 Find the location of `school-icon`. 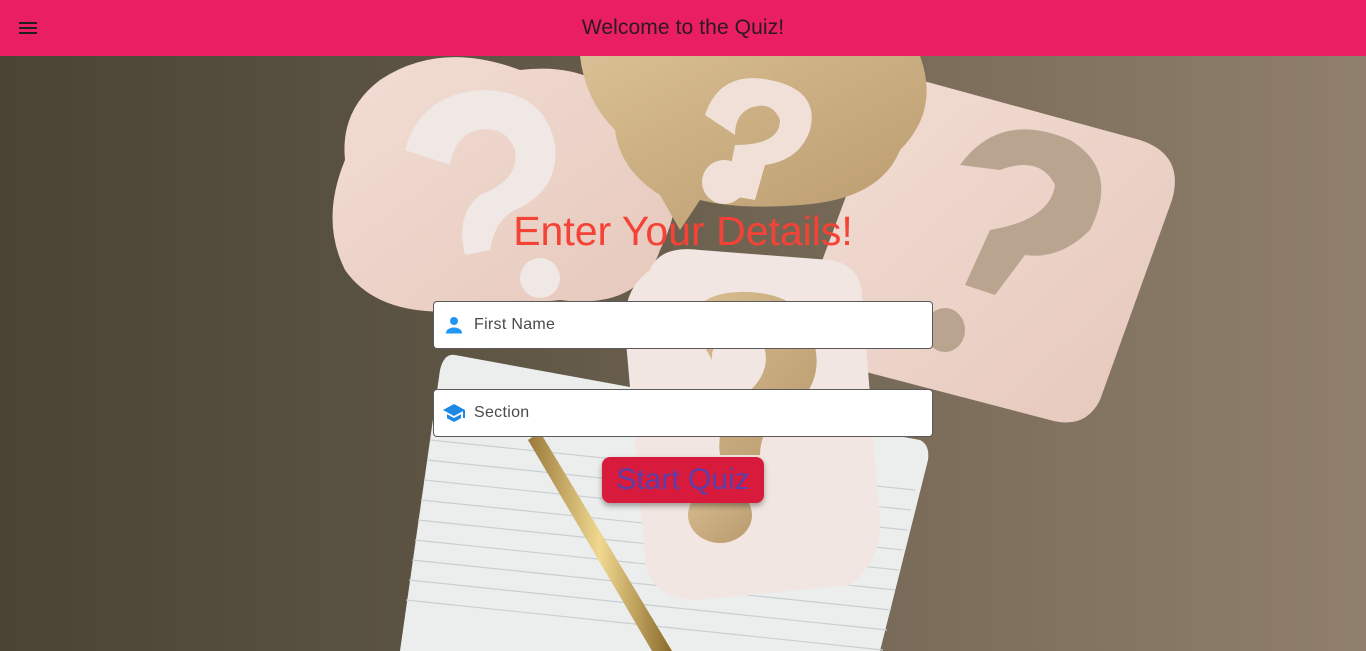

school-icon is located at coordinates (454, 413).